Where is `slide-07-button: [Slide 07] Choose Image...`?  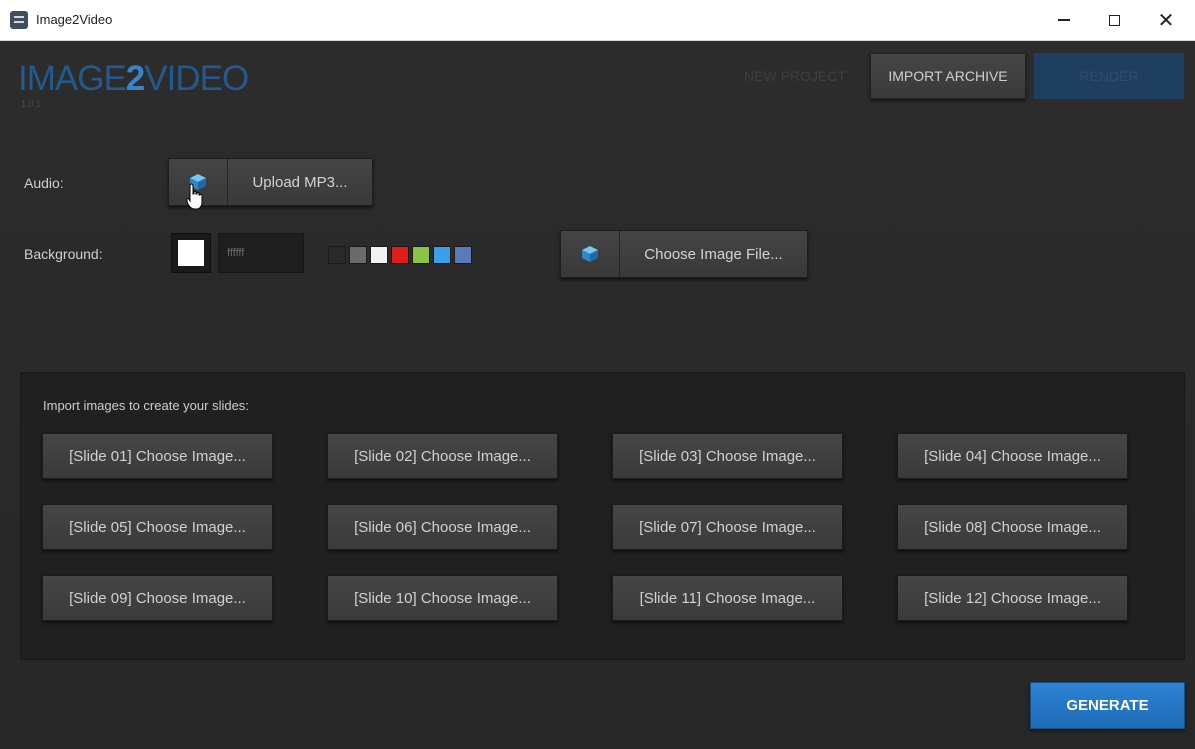
slide-07-button: [Slide 07] Choose Image... is located at coordinates (727, 527).